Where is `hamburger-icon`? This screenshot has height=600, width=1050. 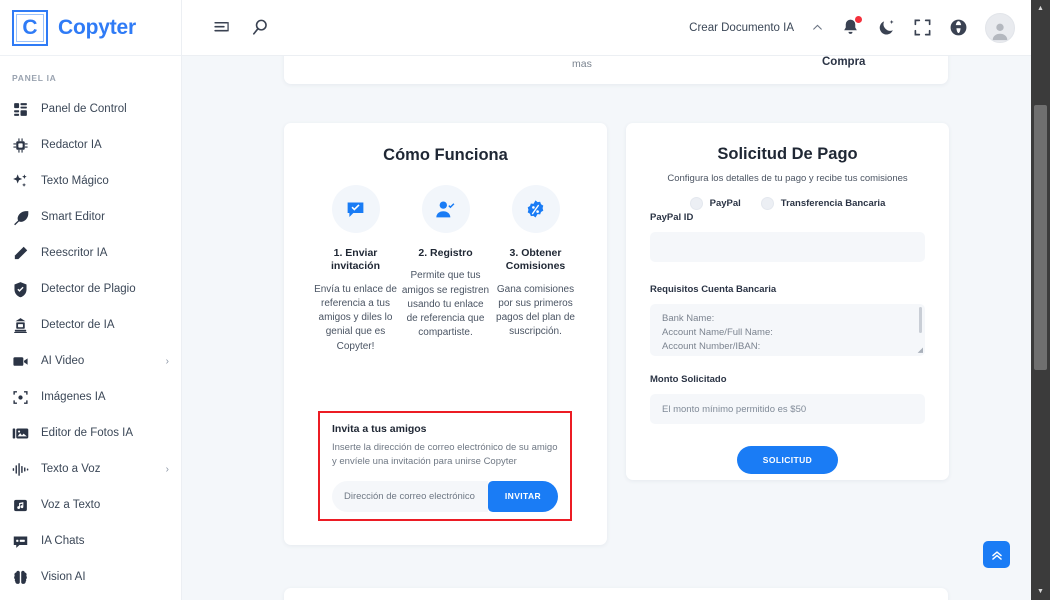
hamburger-icon is located at coordinates (221, 27).